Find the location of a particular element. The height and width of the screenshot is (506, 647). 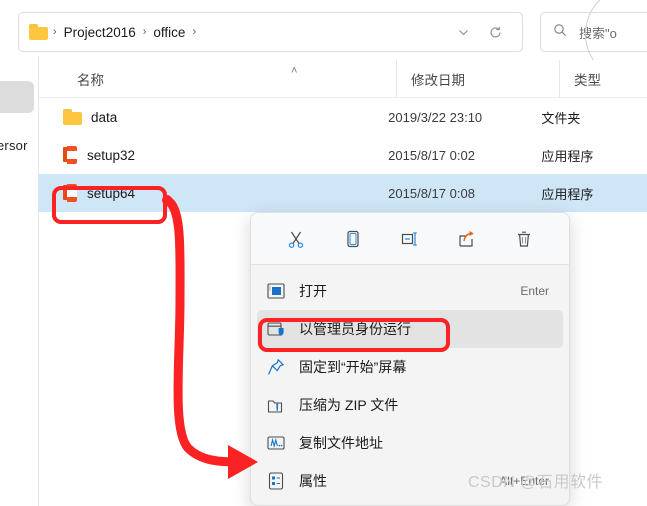

column-header-date-label: 修改日期 is located at coordinates (438, 80).